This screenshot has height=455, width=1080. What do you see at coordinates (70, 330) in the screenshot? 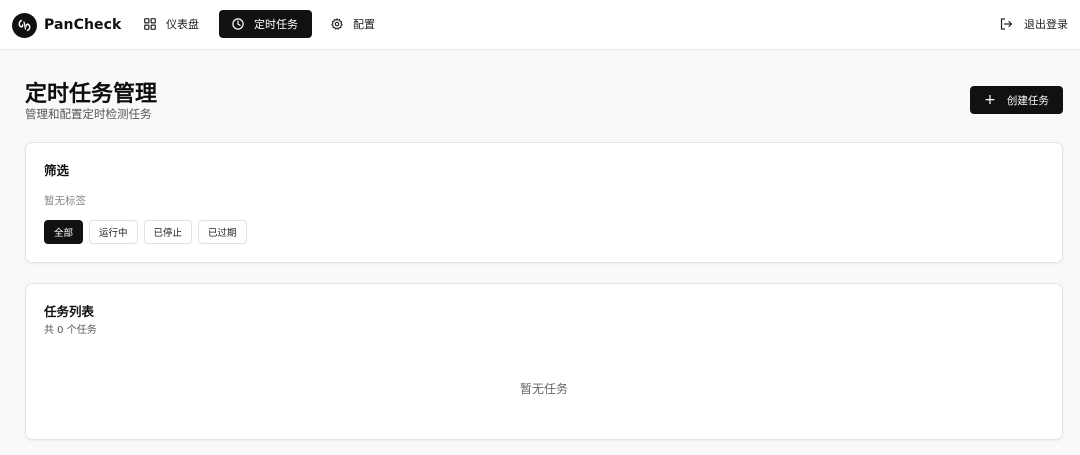
I see `task-count: 共 0 个任务` at bounding box center [70, 330].